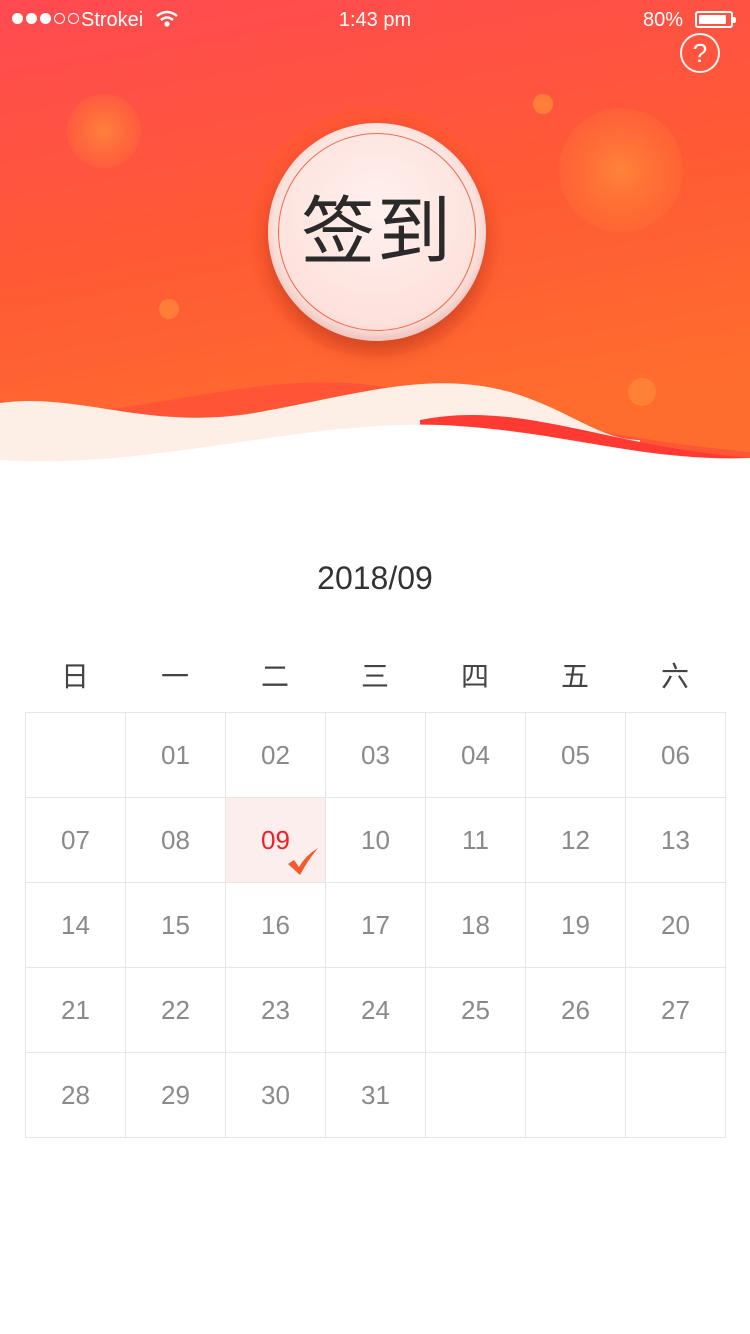  What do you see at coordinates (576, 1010) in the screenshot?
I see `calendar-day: 26` at bounding box center [576, 1010].